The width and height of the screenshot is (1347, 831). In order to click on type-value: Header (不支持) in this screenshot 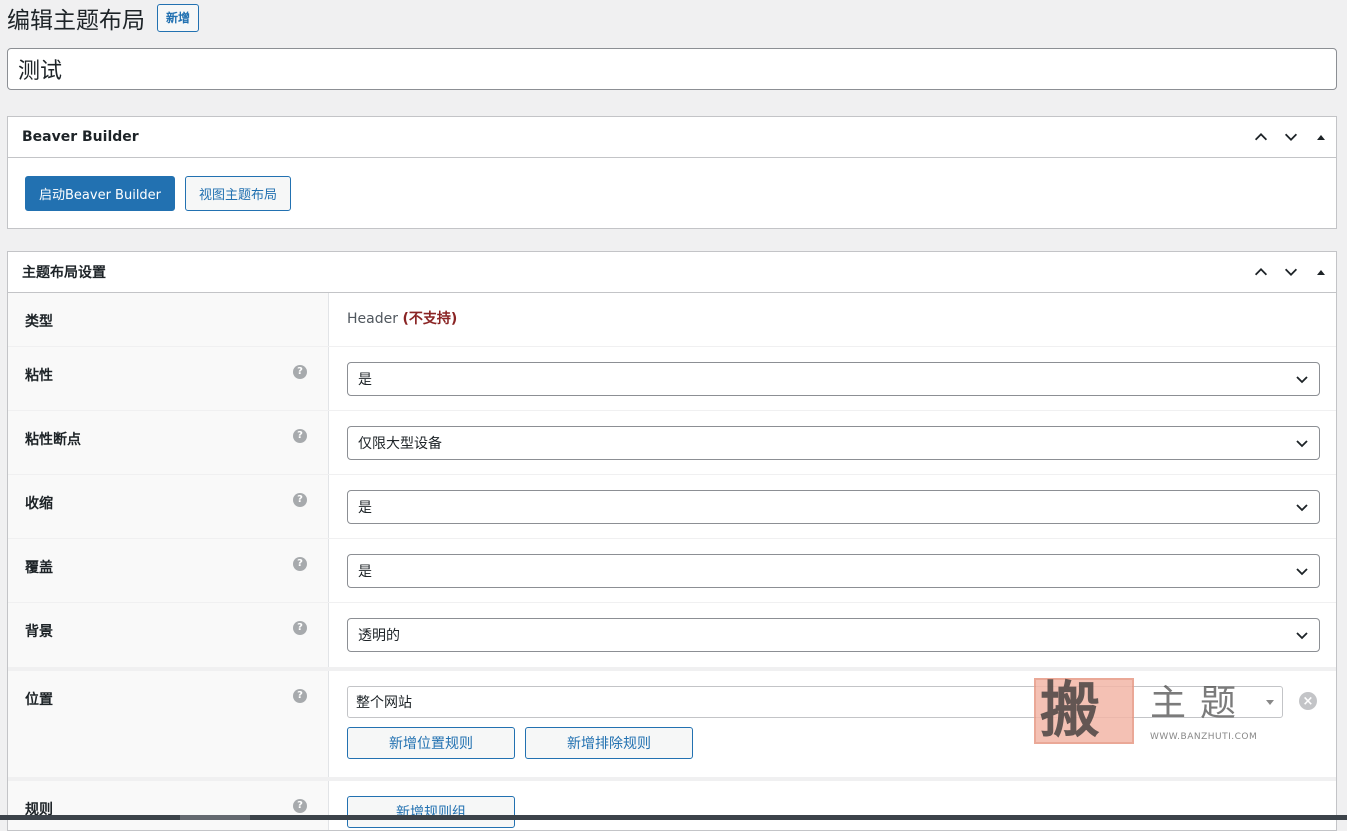, I will do `click(402, 317)`.